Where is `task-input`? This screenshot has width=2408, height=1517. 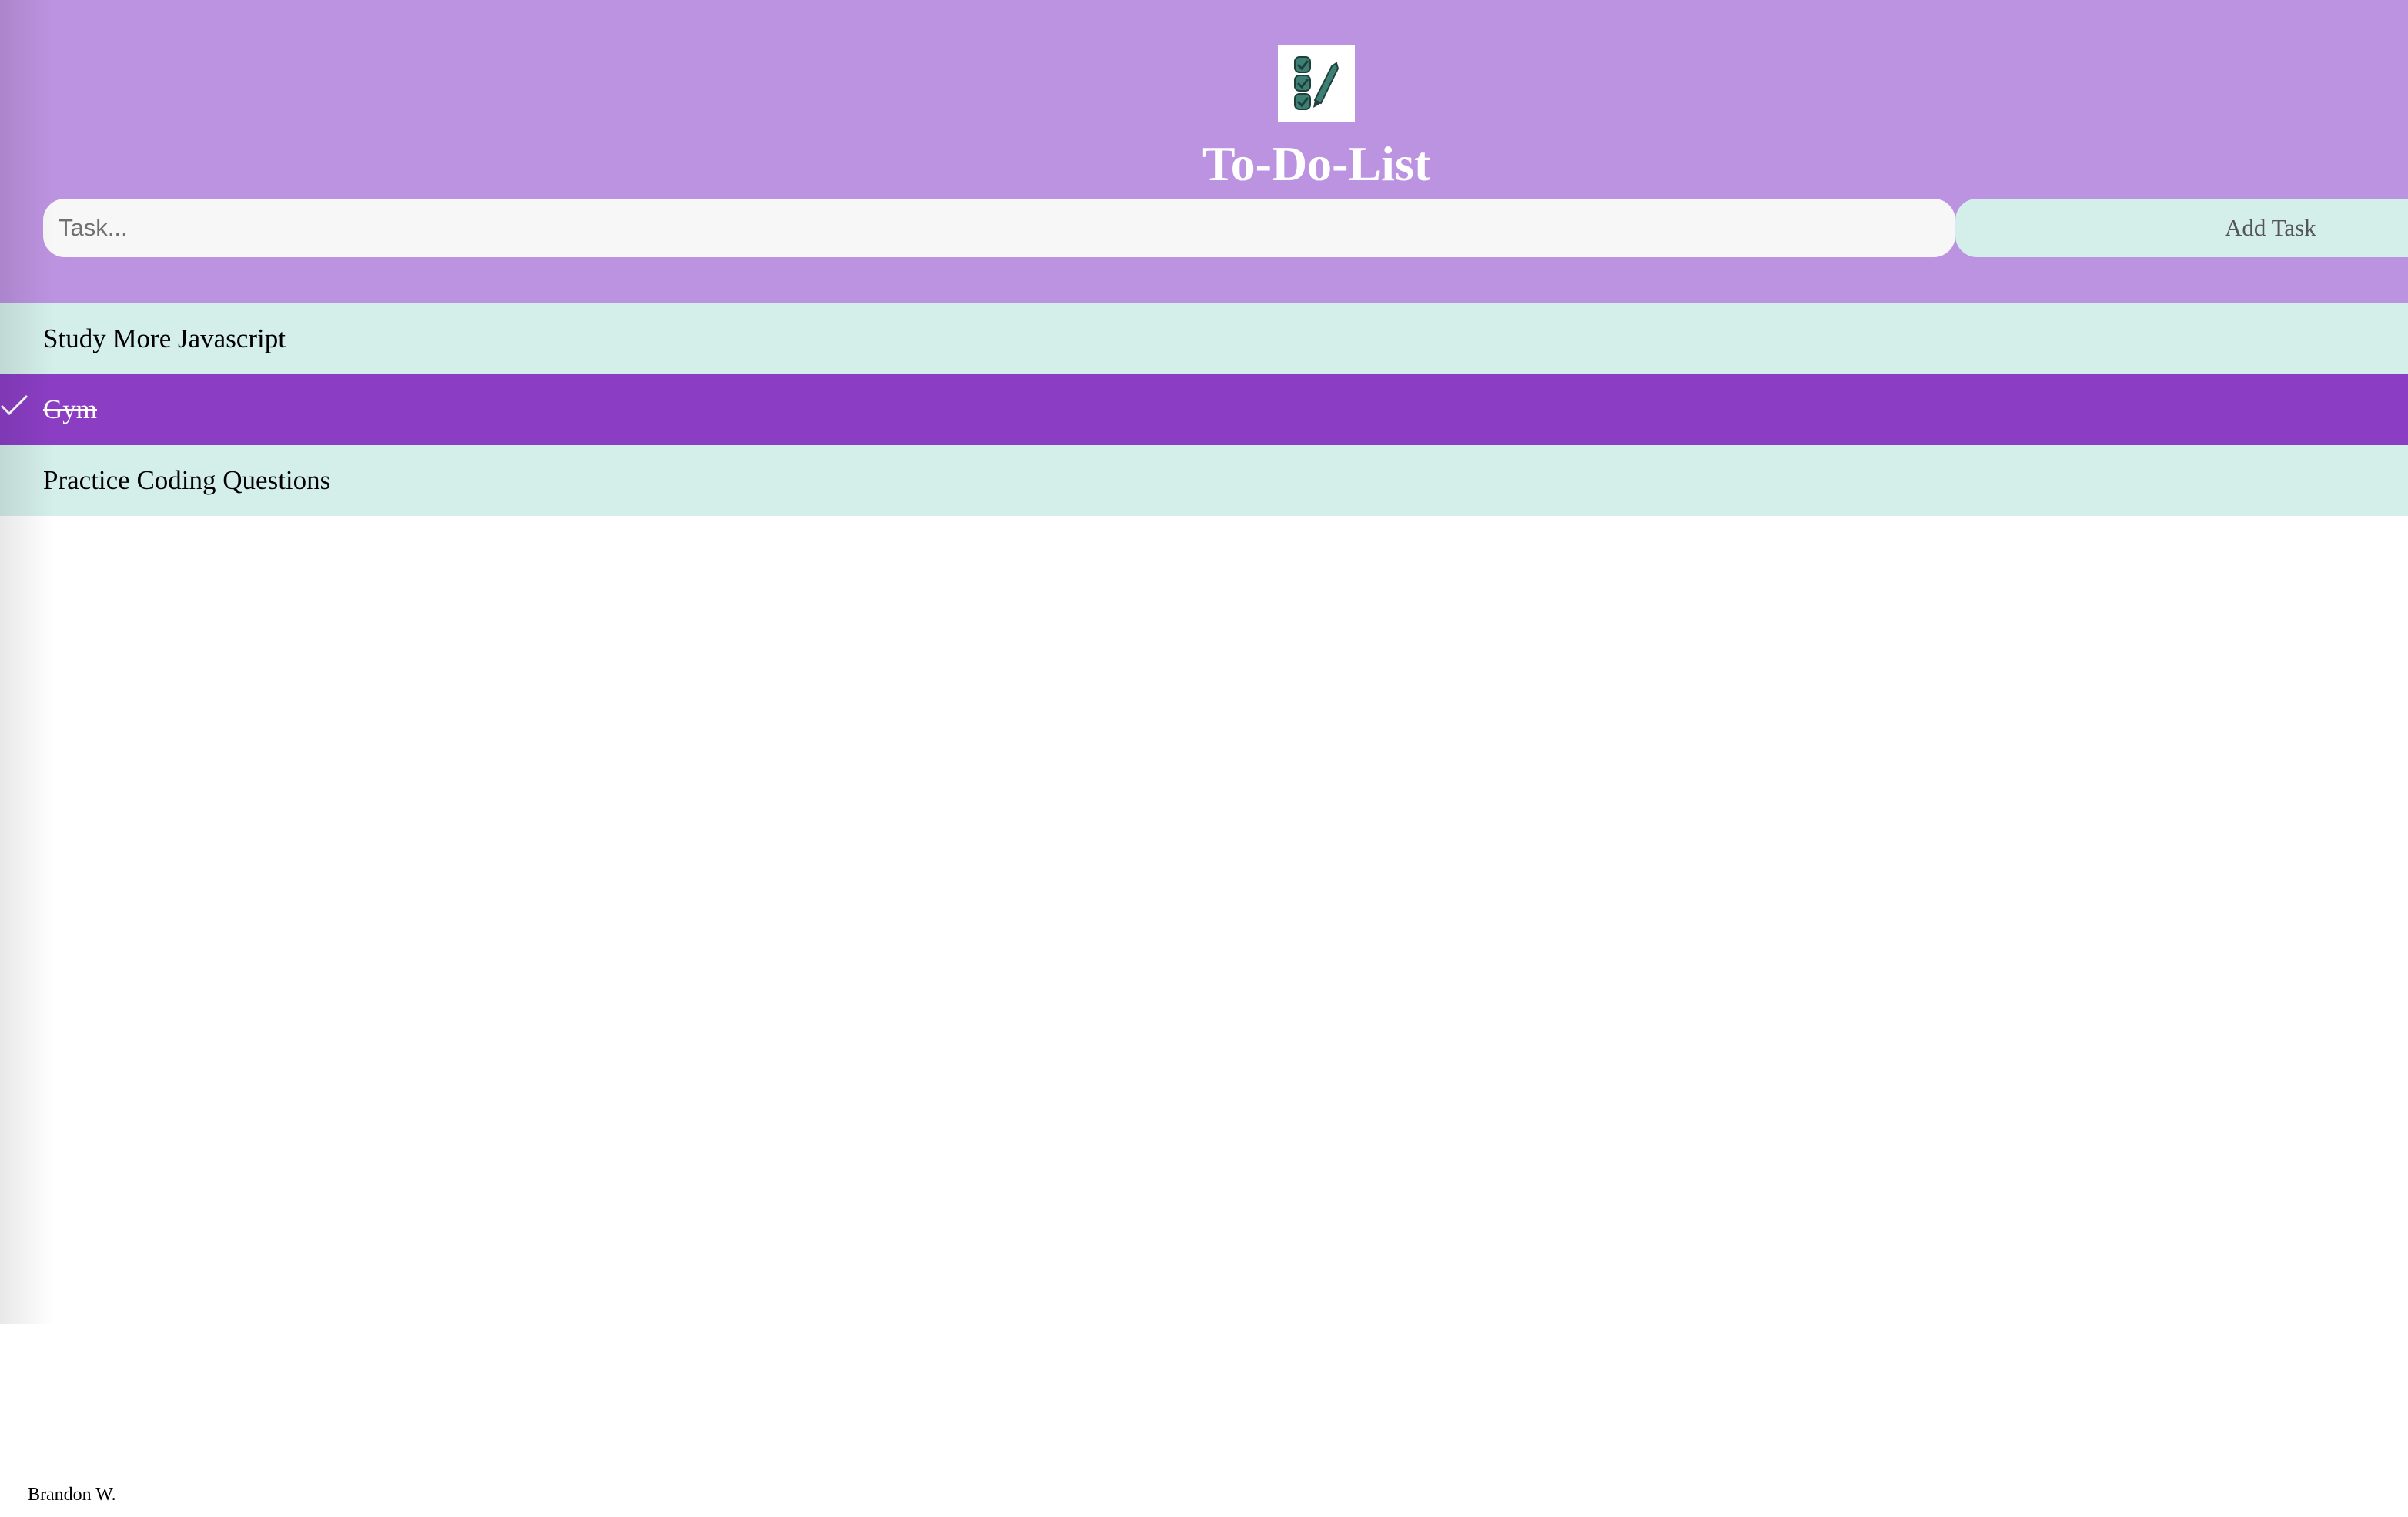 task-input is located at coordinates (999, 228).